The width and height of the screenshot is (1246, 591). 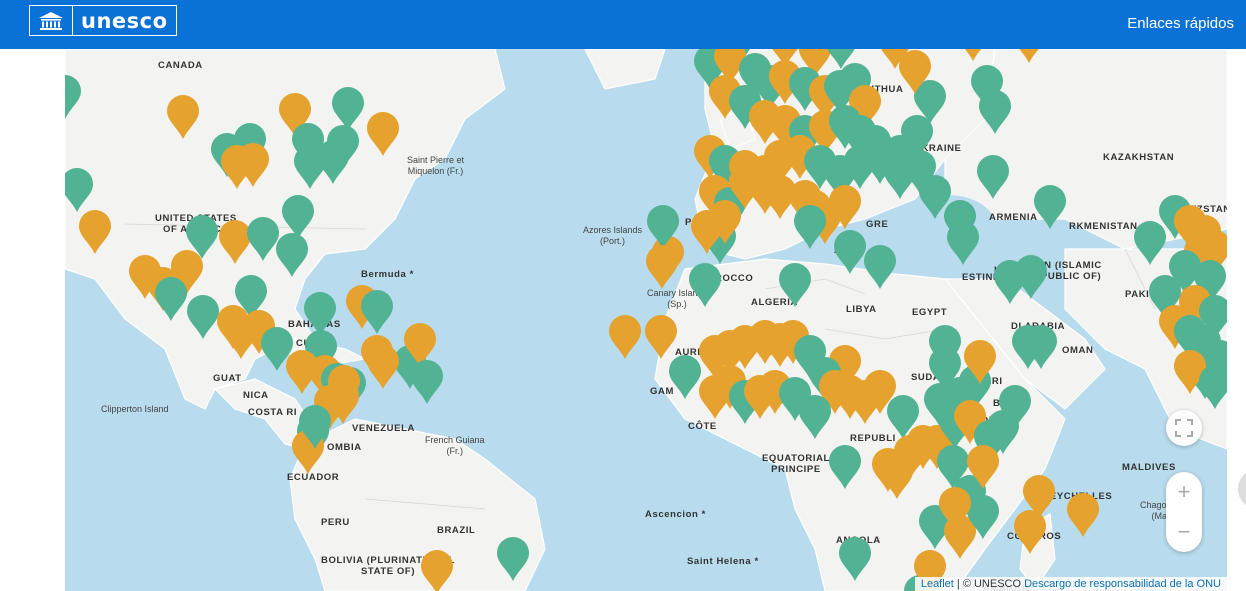 I want to click on temple-icon, so click(x=51, y=20).